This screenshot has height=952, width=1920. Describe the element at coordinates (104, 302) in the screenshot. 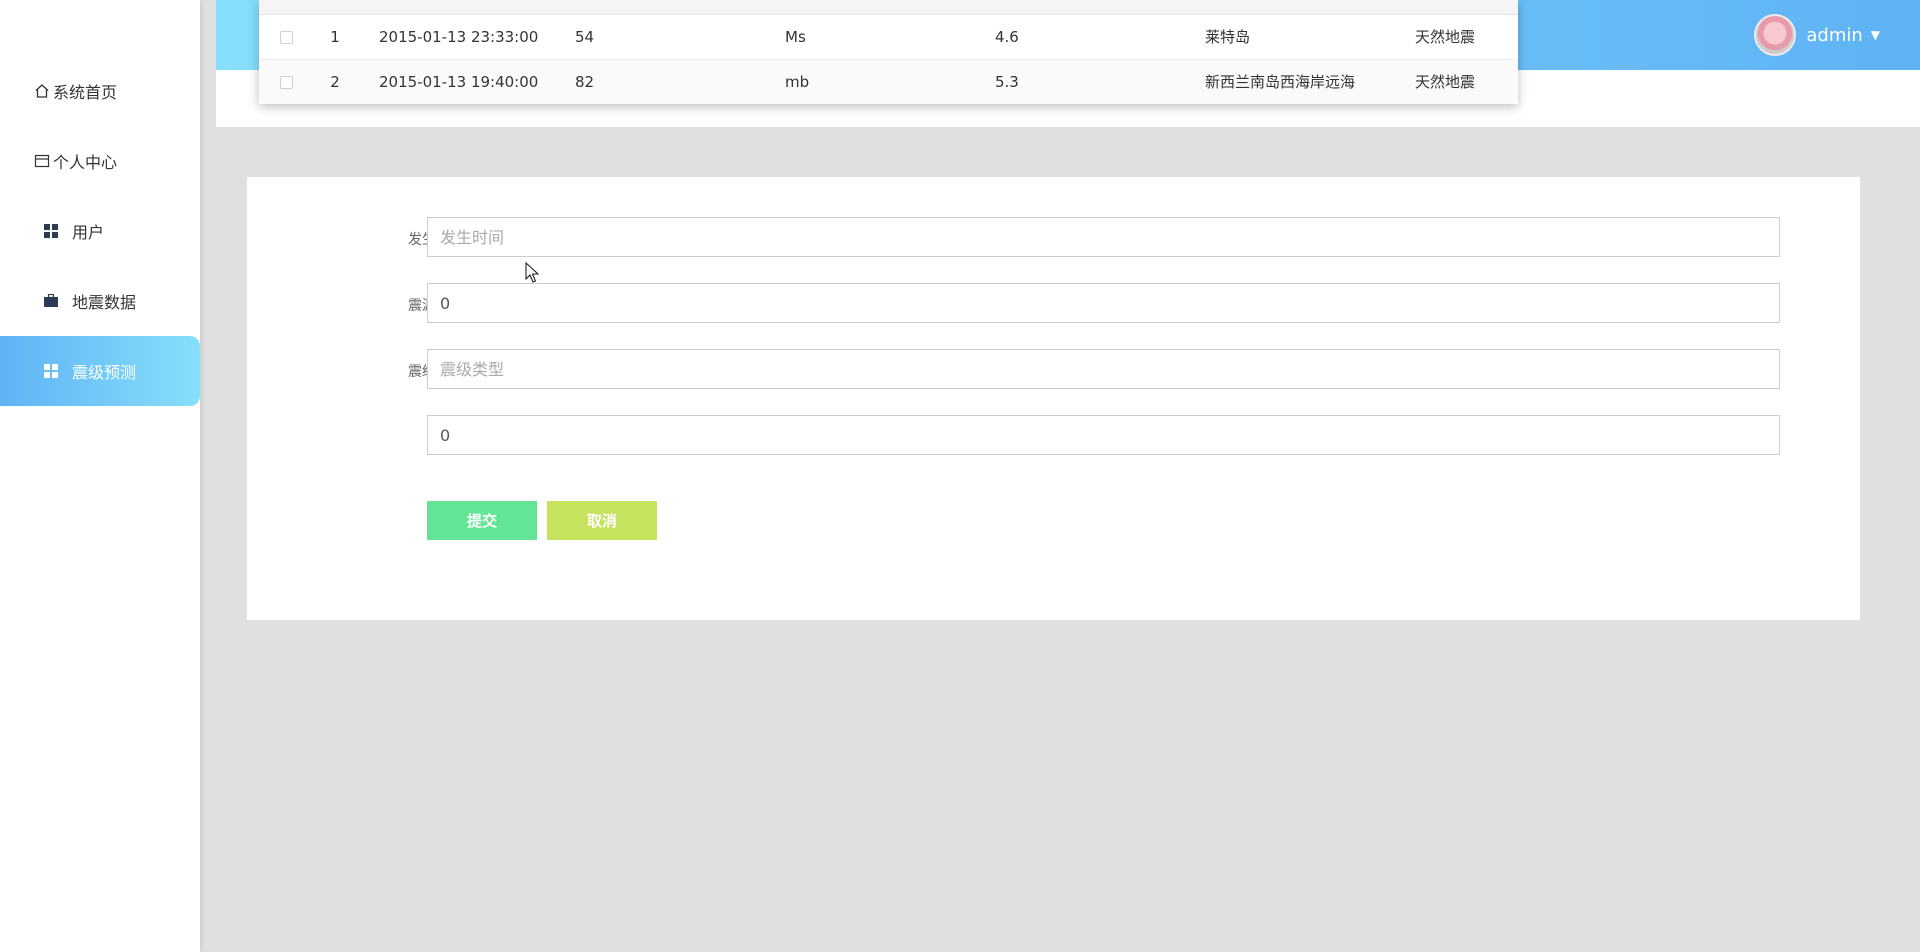

I see `sidebar-item-label: 地震数据` at that location.